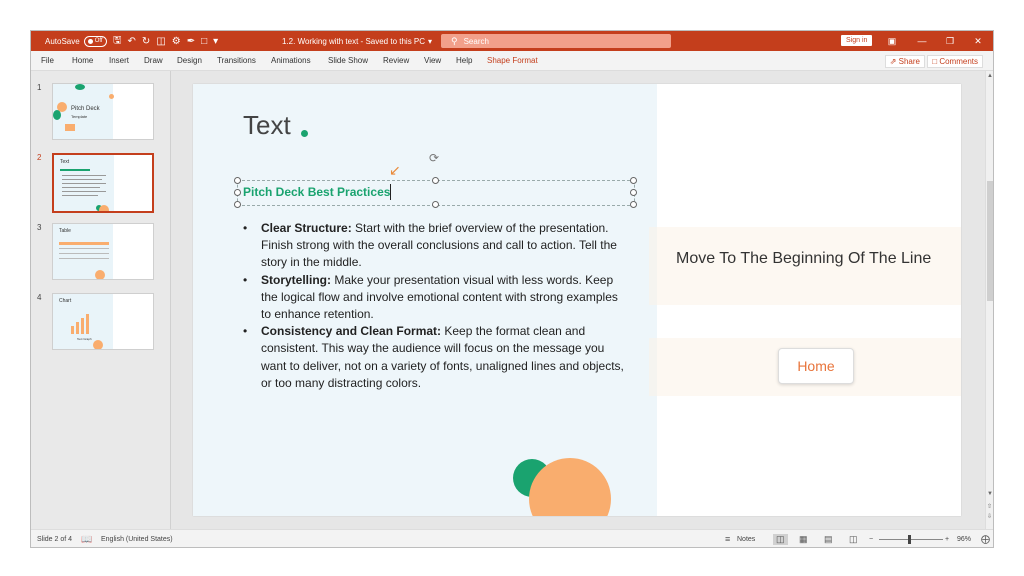 The width and height of the screenshot is (1024, 576). Describe the element at coordinates (55, 539) in the screenshot. I see `slide-counter: Slide 2 of 4` at that location.